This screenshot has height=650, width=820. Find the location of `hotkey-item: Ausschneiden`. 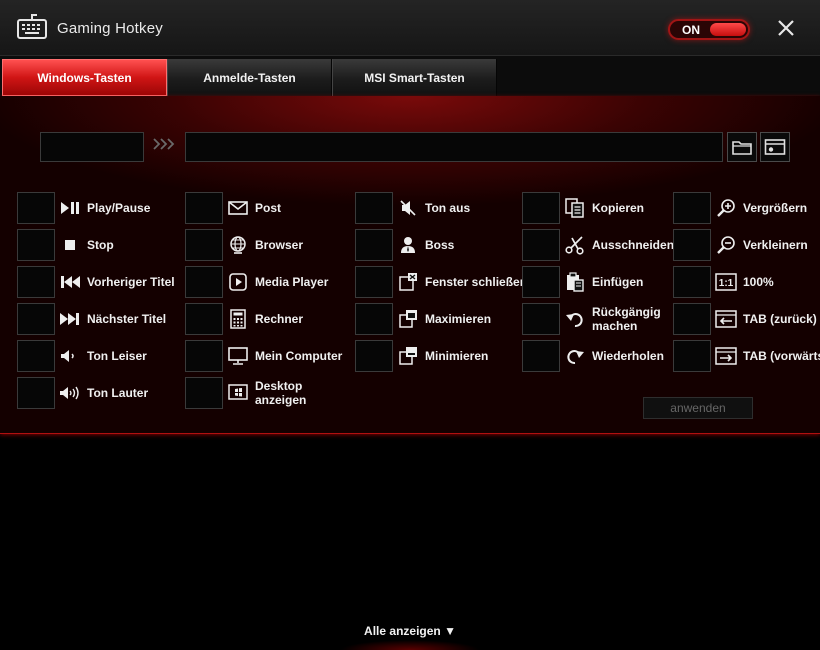

hotkey-item: Ausschneiden is located at coordinates (598, 245).